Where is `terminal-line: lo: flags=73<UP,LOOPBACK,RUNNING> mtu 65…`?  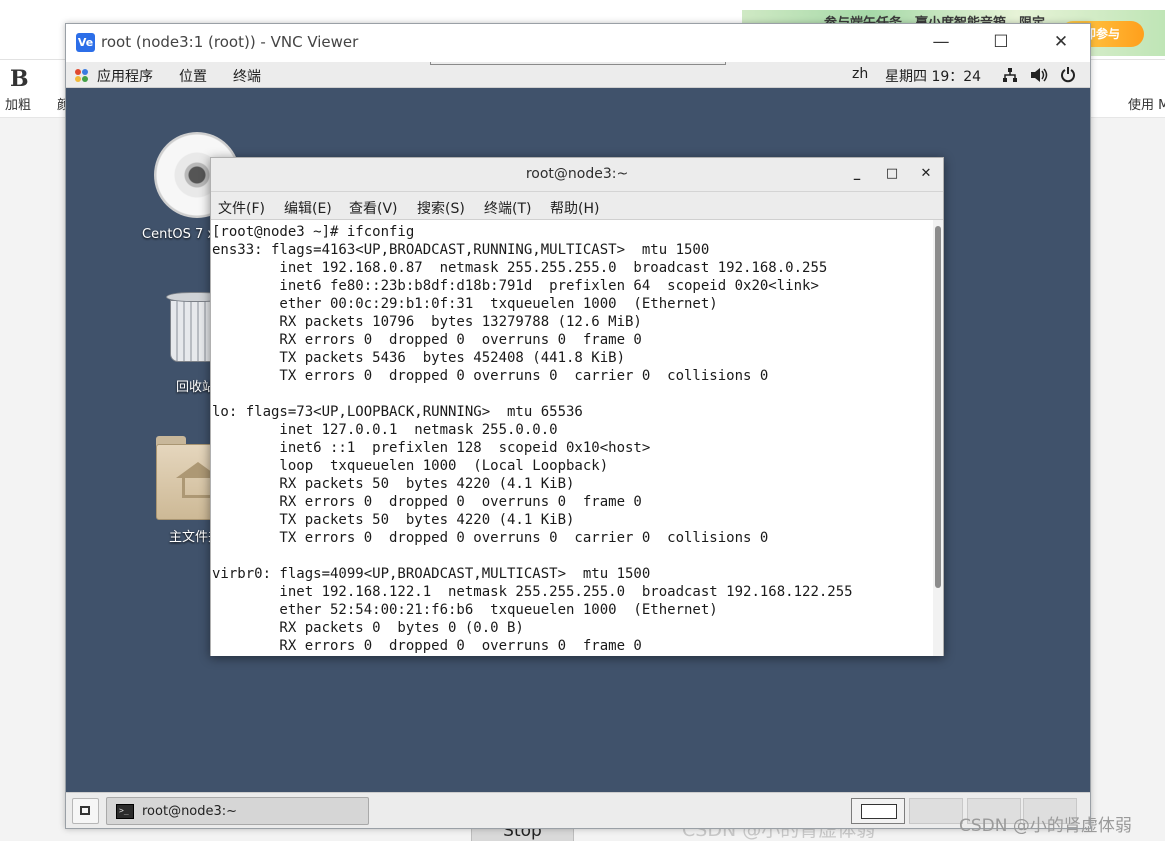
terminal-line: lo: flags=73<UP,LOOPBACK,RUNNING> mtu 65… is located at coordinates (397, 412).